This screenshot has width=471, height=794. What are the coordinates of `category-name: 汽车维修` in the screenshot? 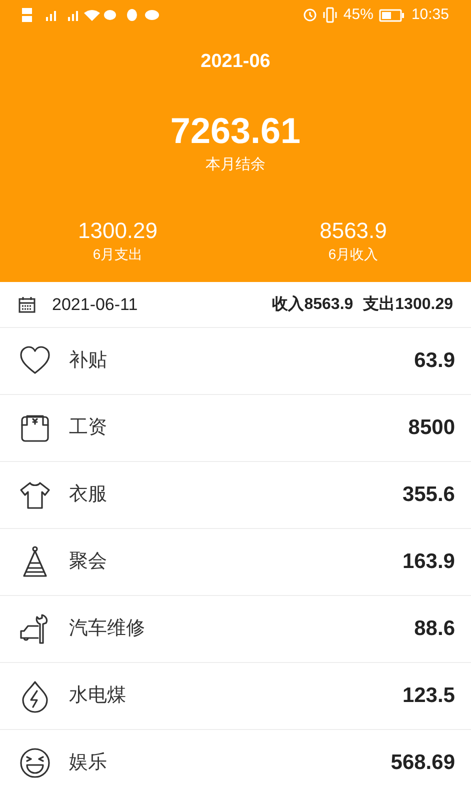 It's located at (107, 628).